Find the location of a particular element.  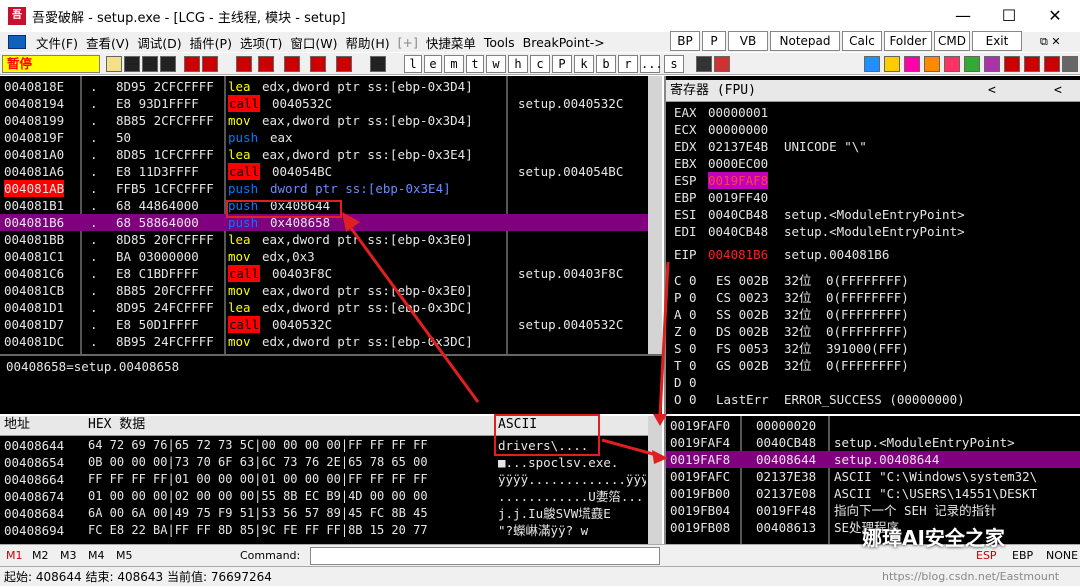

arrow-to-stack-head is located at coordinates (660, 457).